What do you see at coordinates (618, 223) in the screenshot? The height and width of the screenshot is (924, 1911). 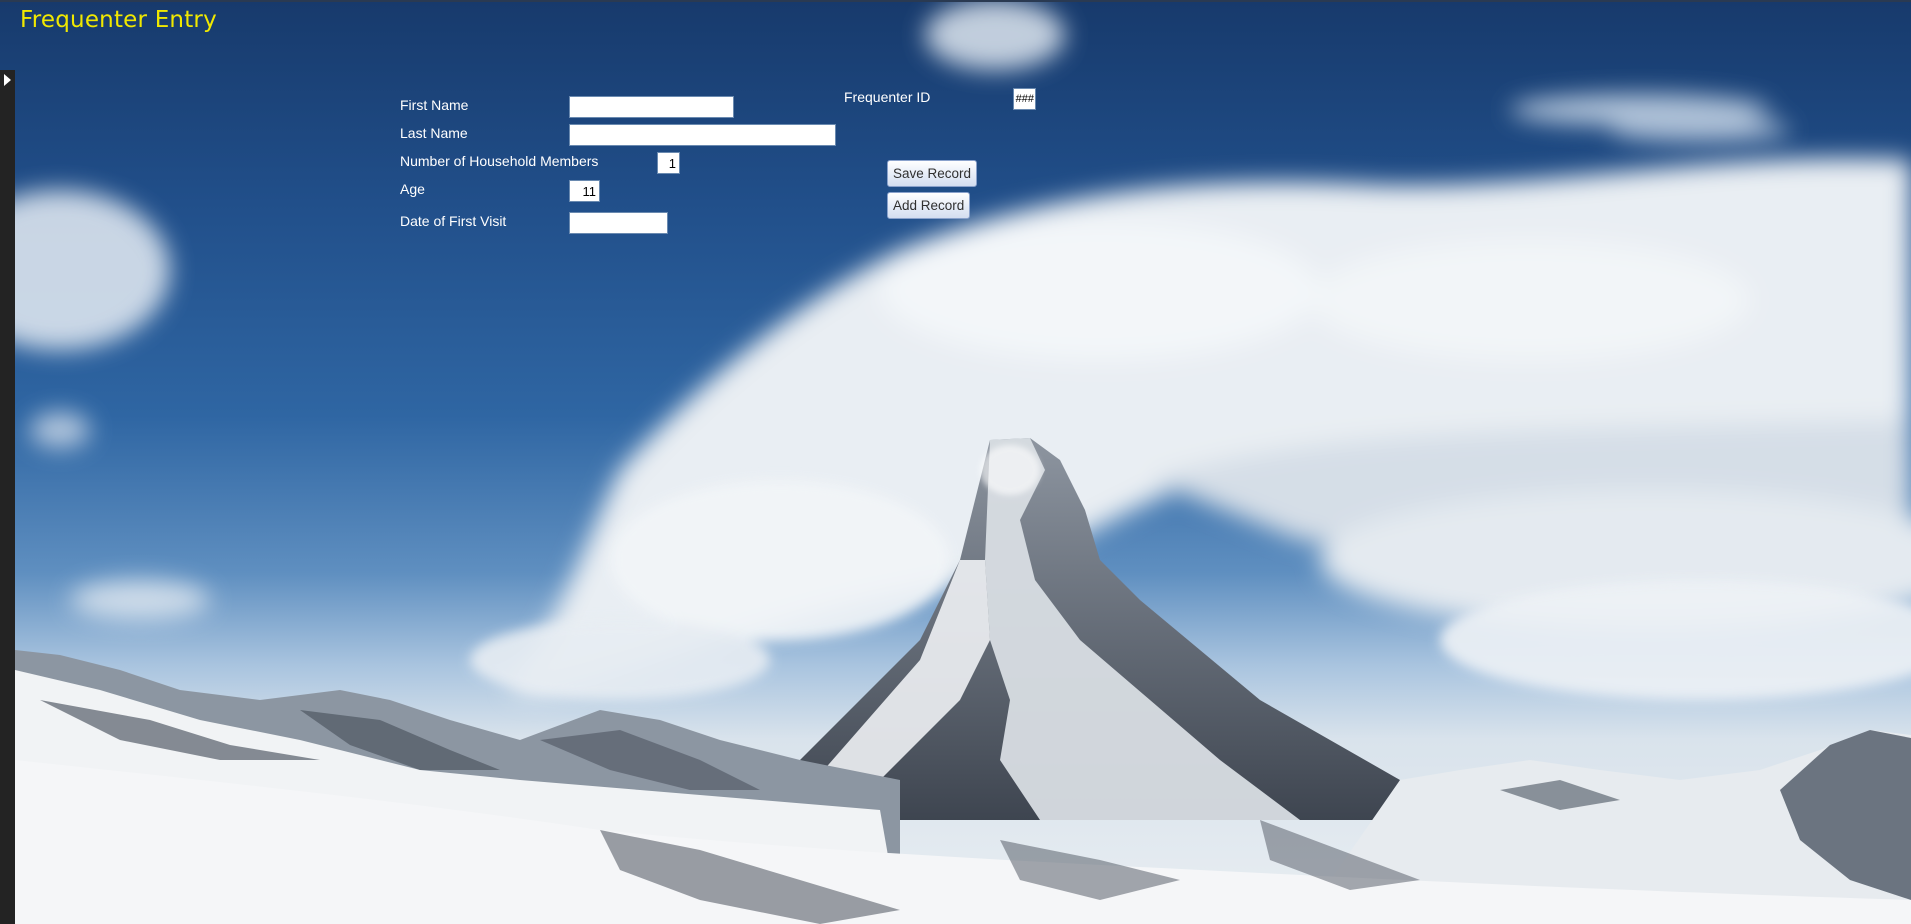 I see `first-visit-input` at bounding box center [618, 223].